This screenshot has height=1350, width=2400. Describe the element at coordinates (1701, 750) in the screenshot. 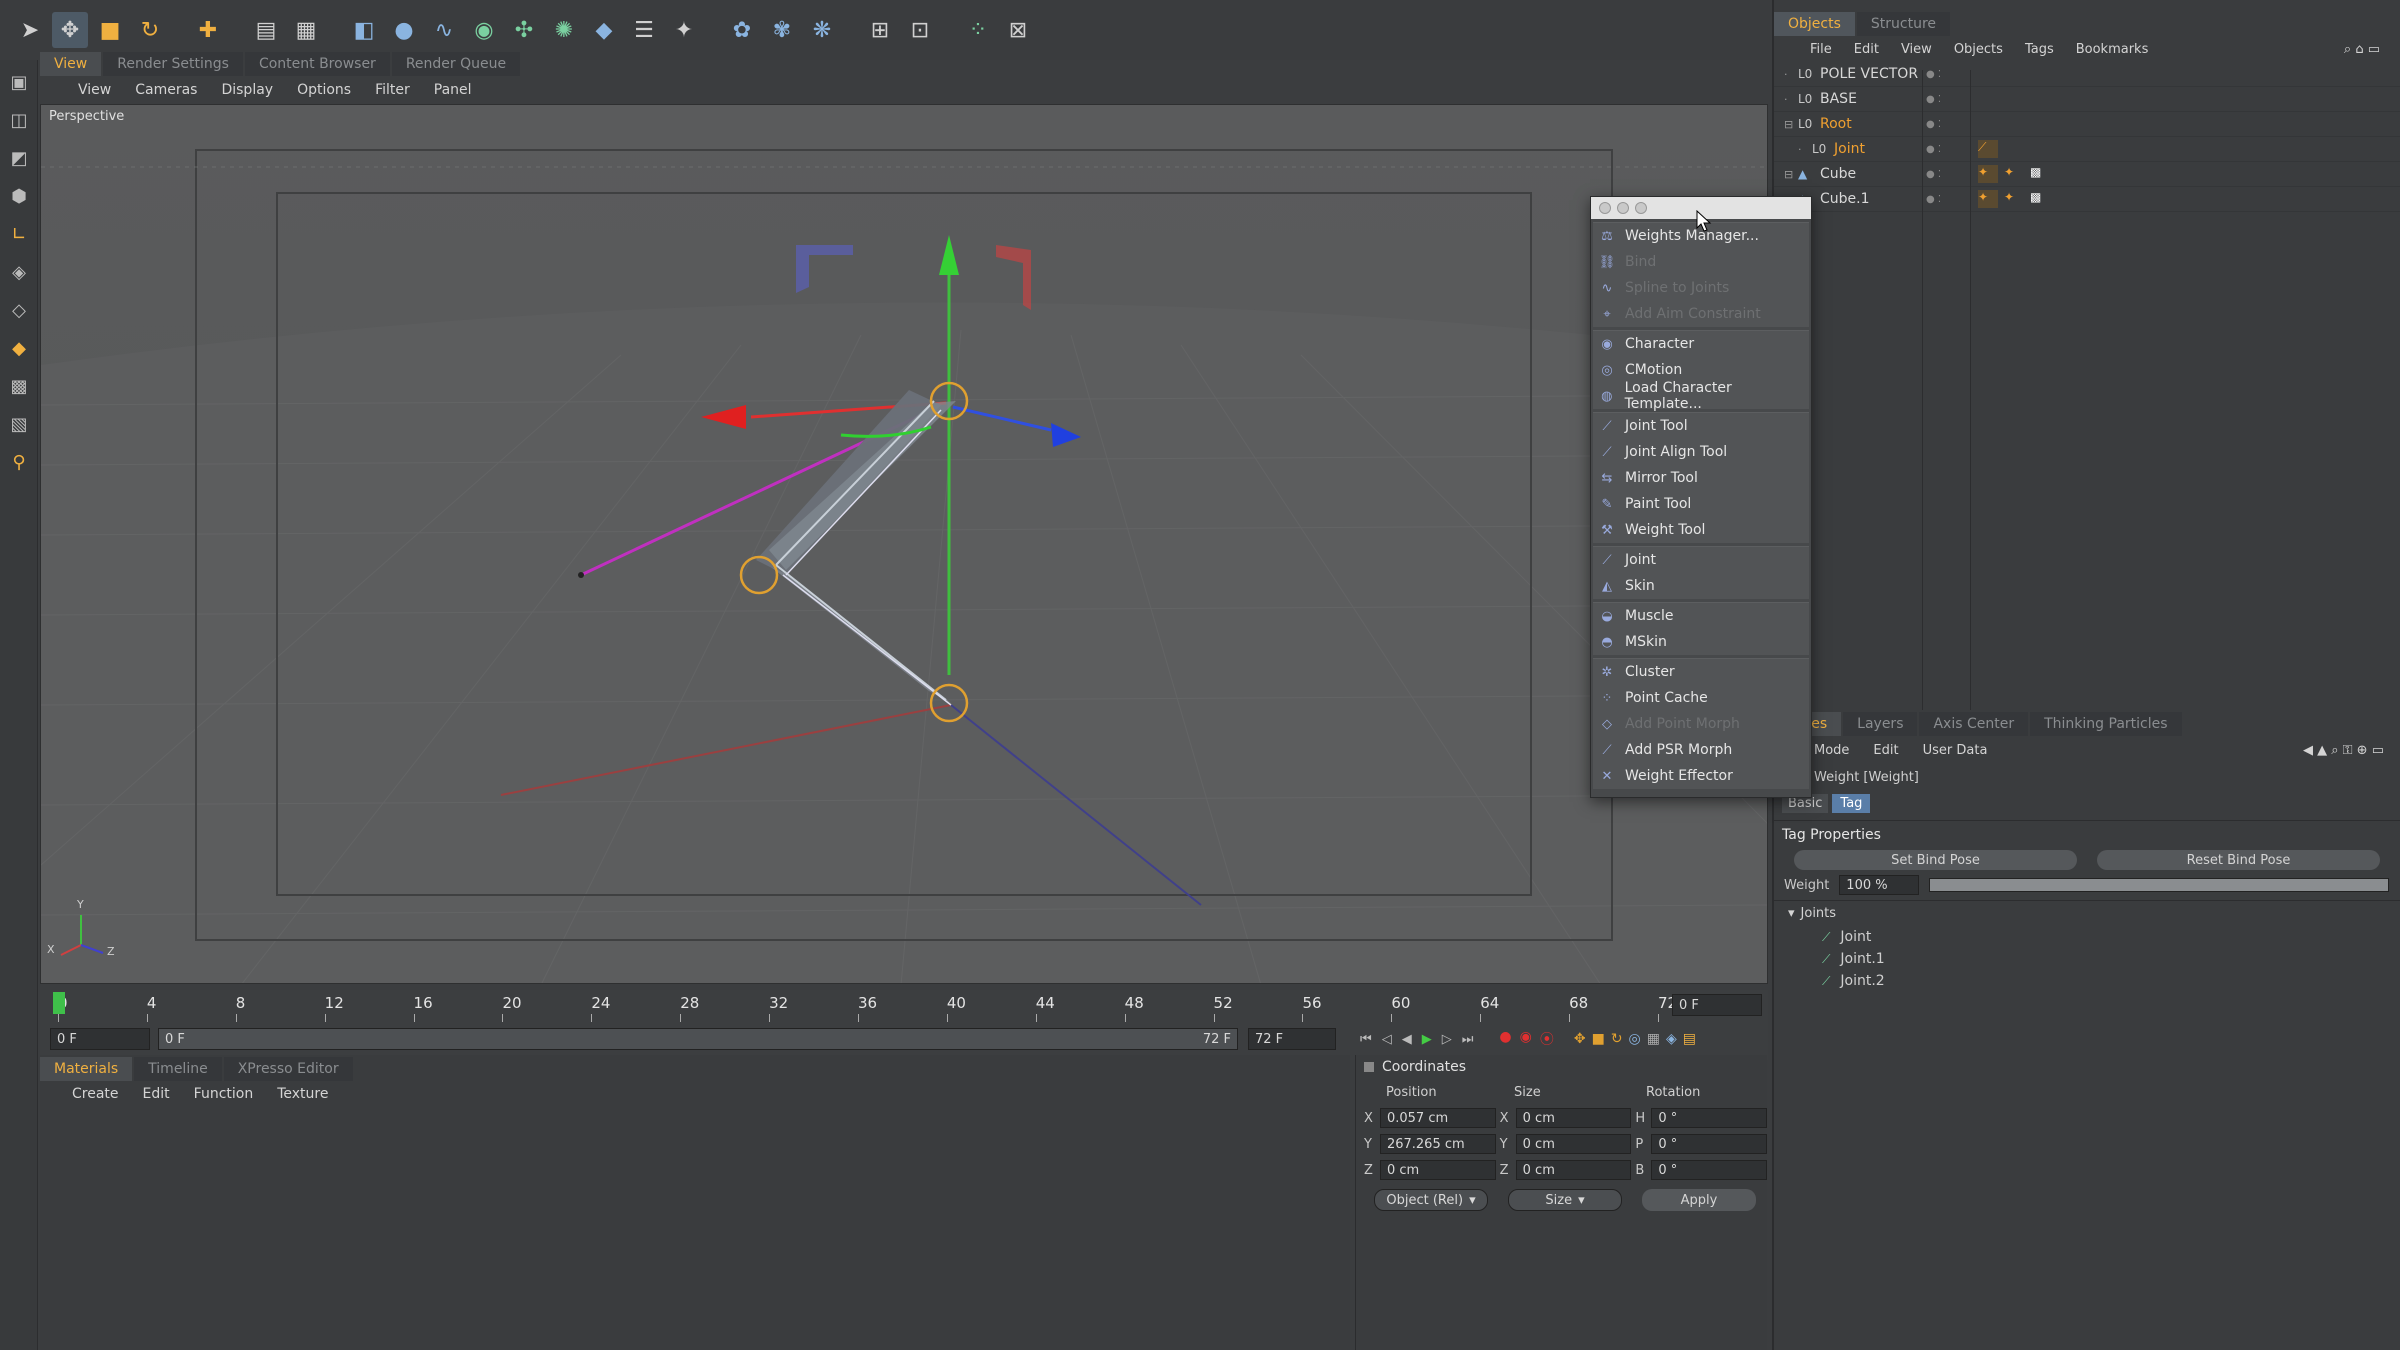

I see `menu-item: ⟋ Add PSR Morph` at that location.